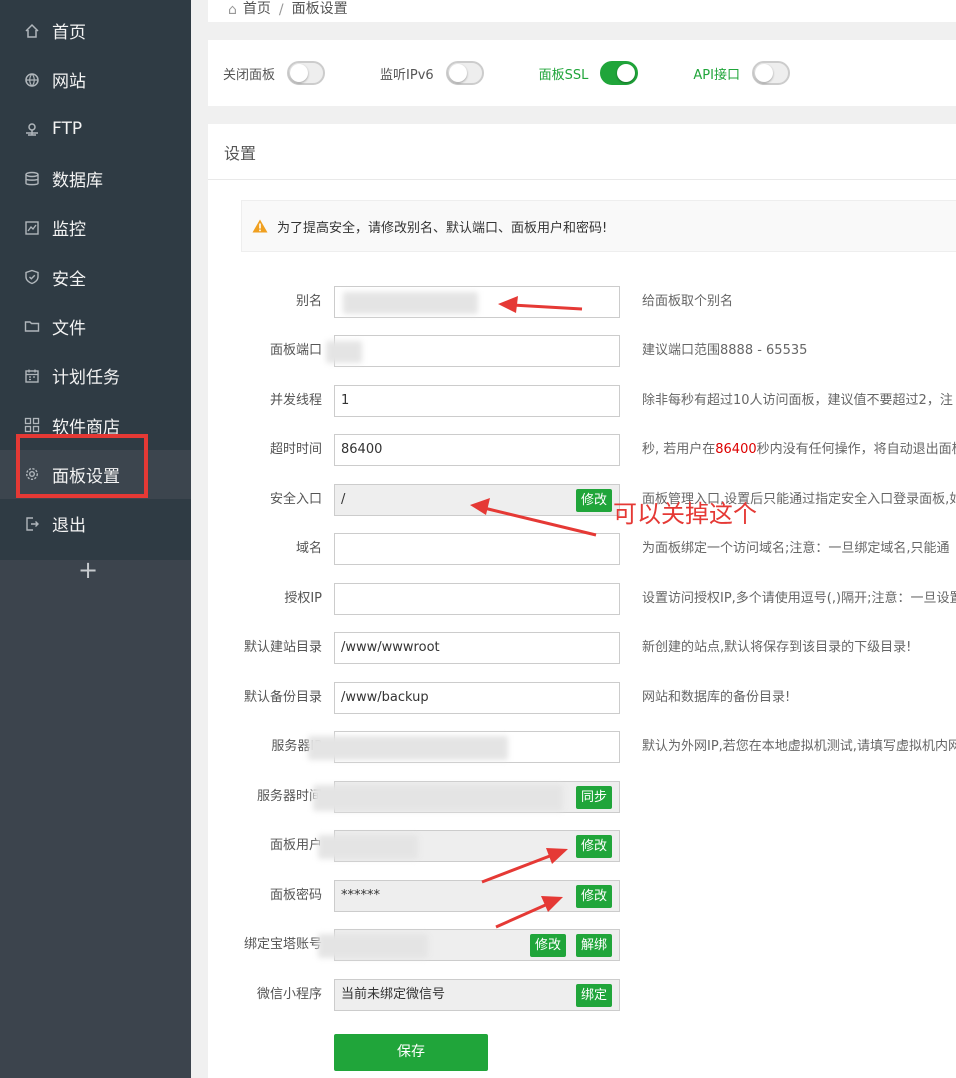 The height and width of the screenshot is (1078, 956). I want to click on api-switch, so click(770, 73).